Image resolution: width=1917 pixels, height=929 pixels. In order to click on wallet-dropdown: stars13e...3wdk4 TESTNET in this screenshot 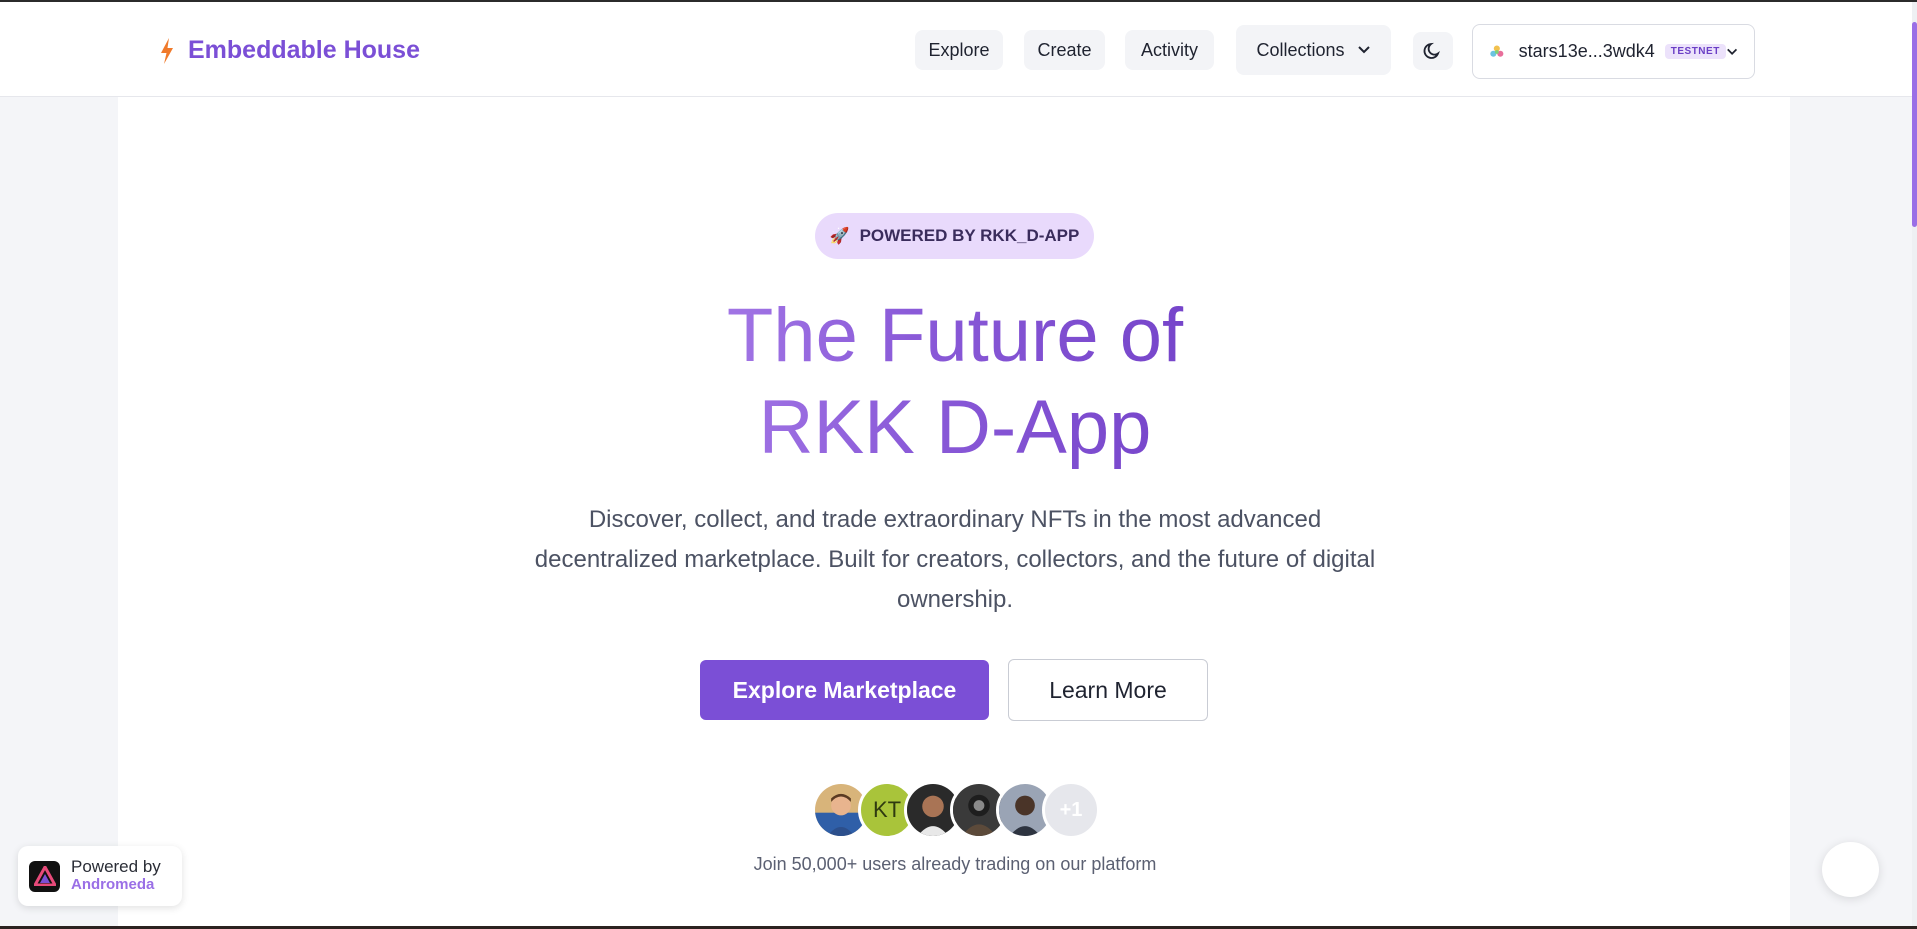, I will do `click(1613, 51)`.